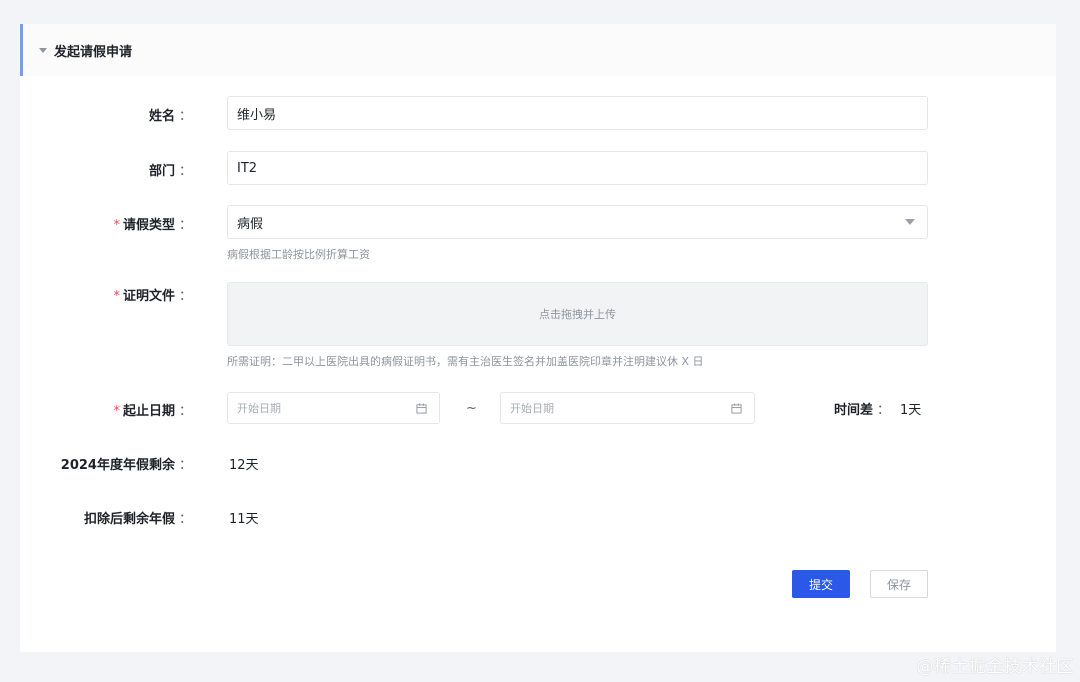  I want to click on card-title: 发起请假申请, so click(93, 52).